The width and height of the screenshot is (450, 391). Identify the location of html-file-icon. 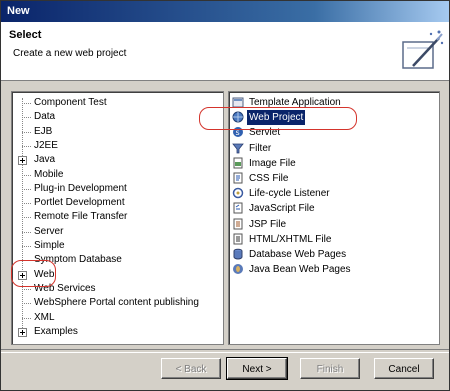
(238, 239).